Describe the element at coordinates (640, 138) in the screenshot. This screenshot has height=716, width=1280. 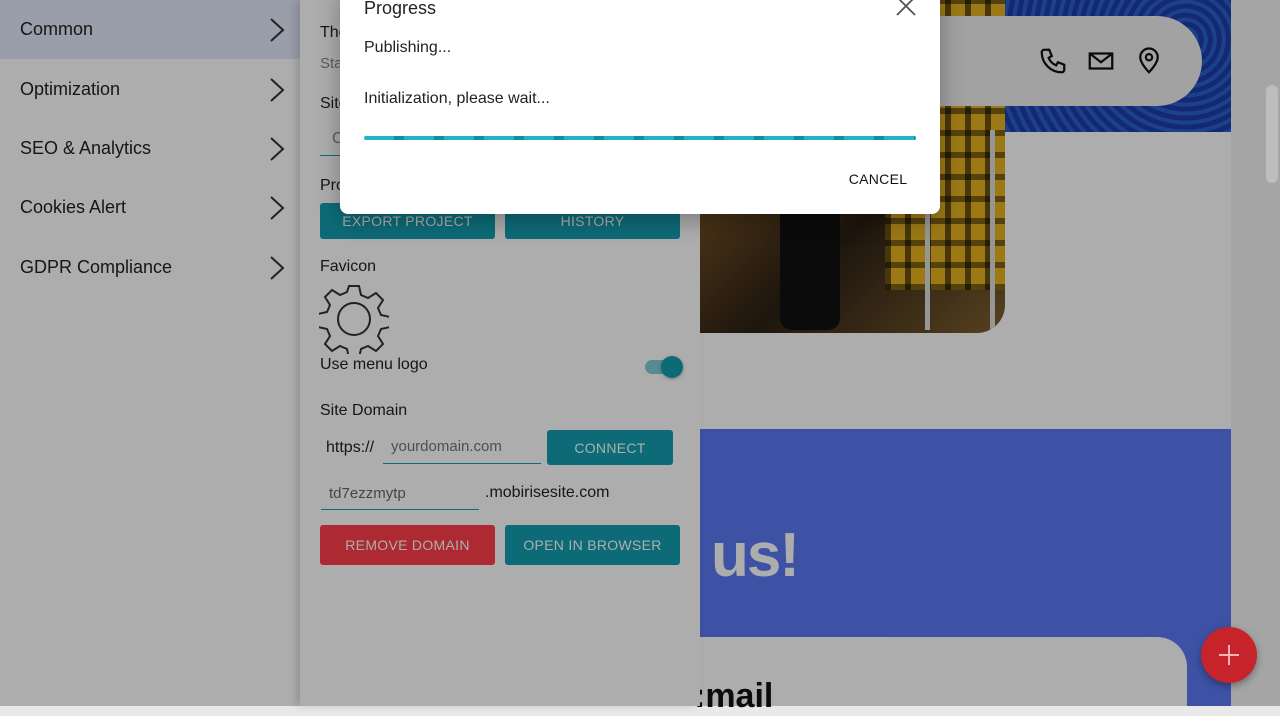
I see `progress-bar` at that location.